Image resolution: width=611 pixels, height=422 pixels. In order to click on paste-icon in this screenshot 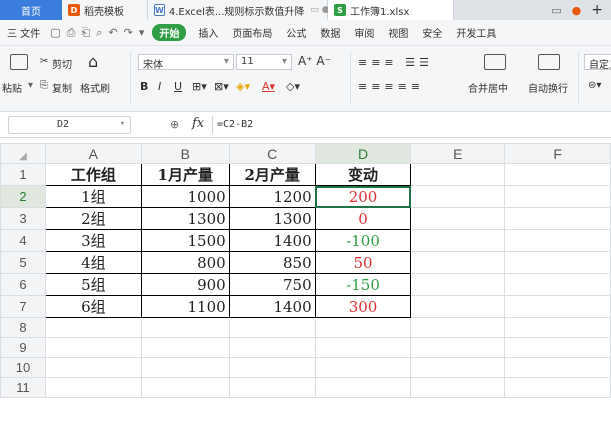, I will do `click(19, 62)`.